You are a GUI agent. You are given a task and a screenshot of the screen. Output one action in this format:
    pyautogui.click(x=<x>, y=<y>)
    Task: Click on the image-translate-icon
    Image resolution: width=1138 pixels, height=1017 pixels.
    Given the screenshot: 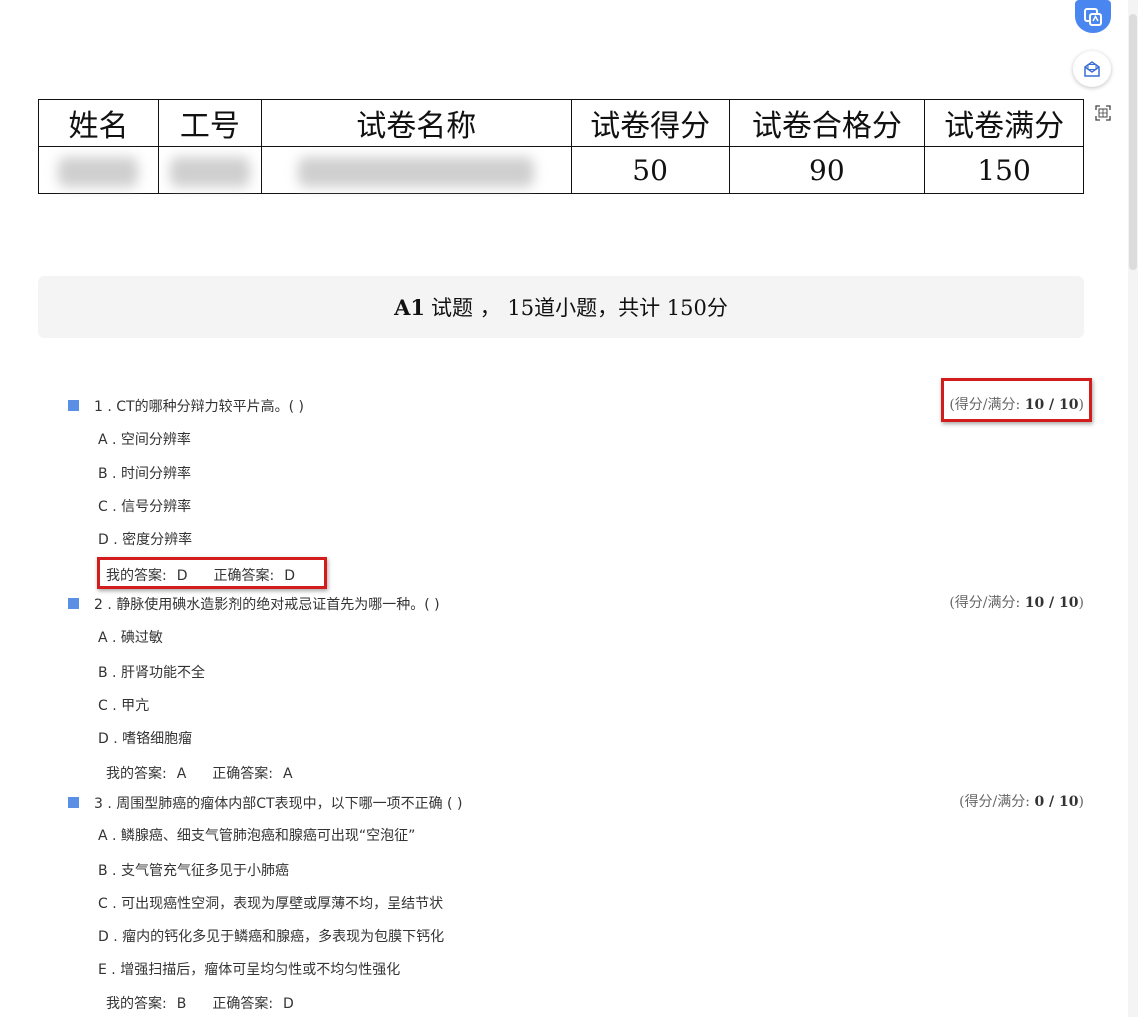 What is the action you would take?
    pyautogui.click(x=1093, y=16)
    